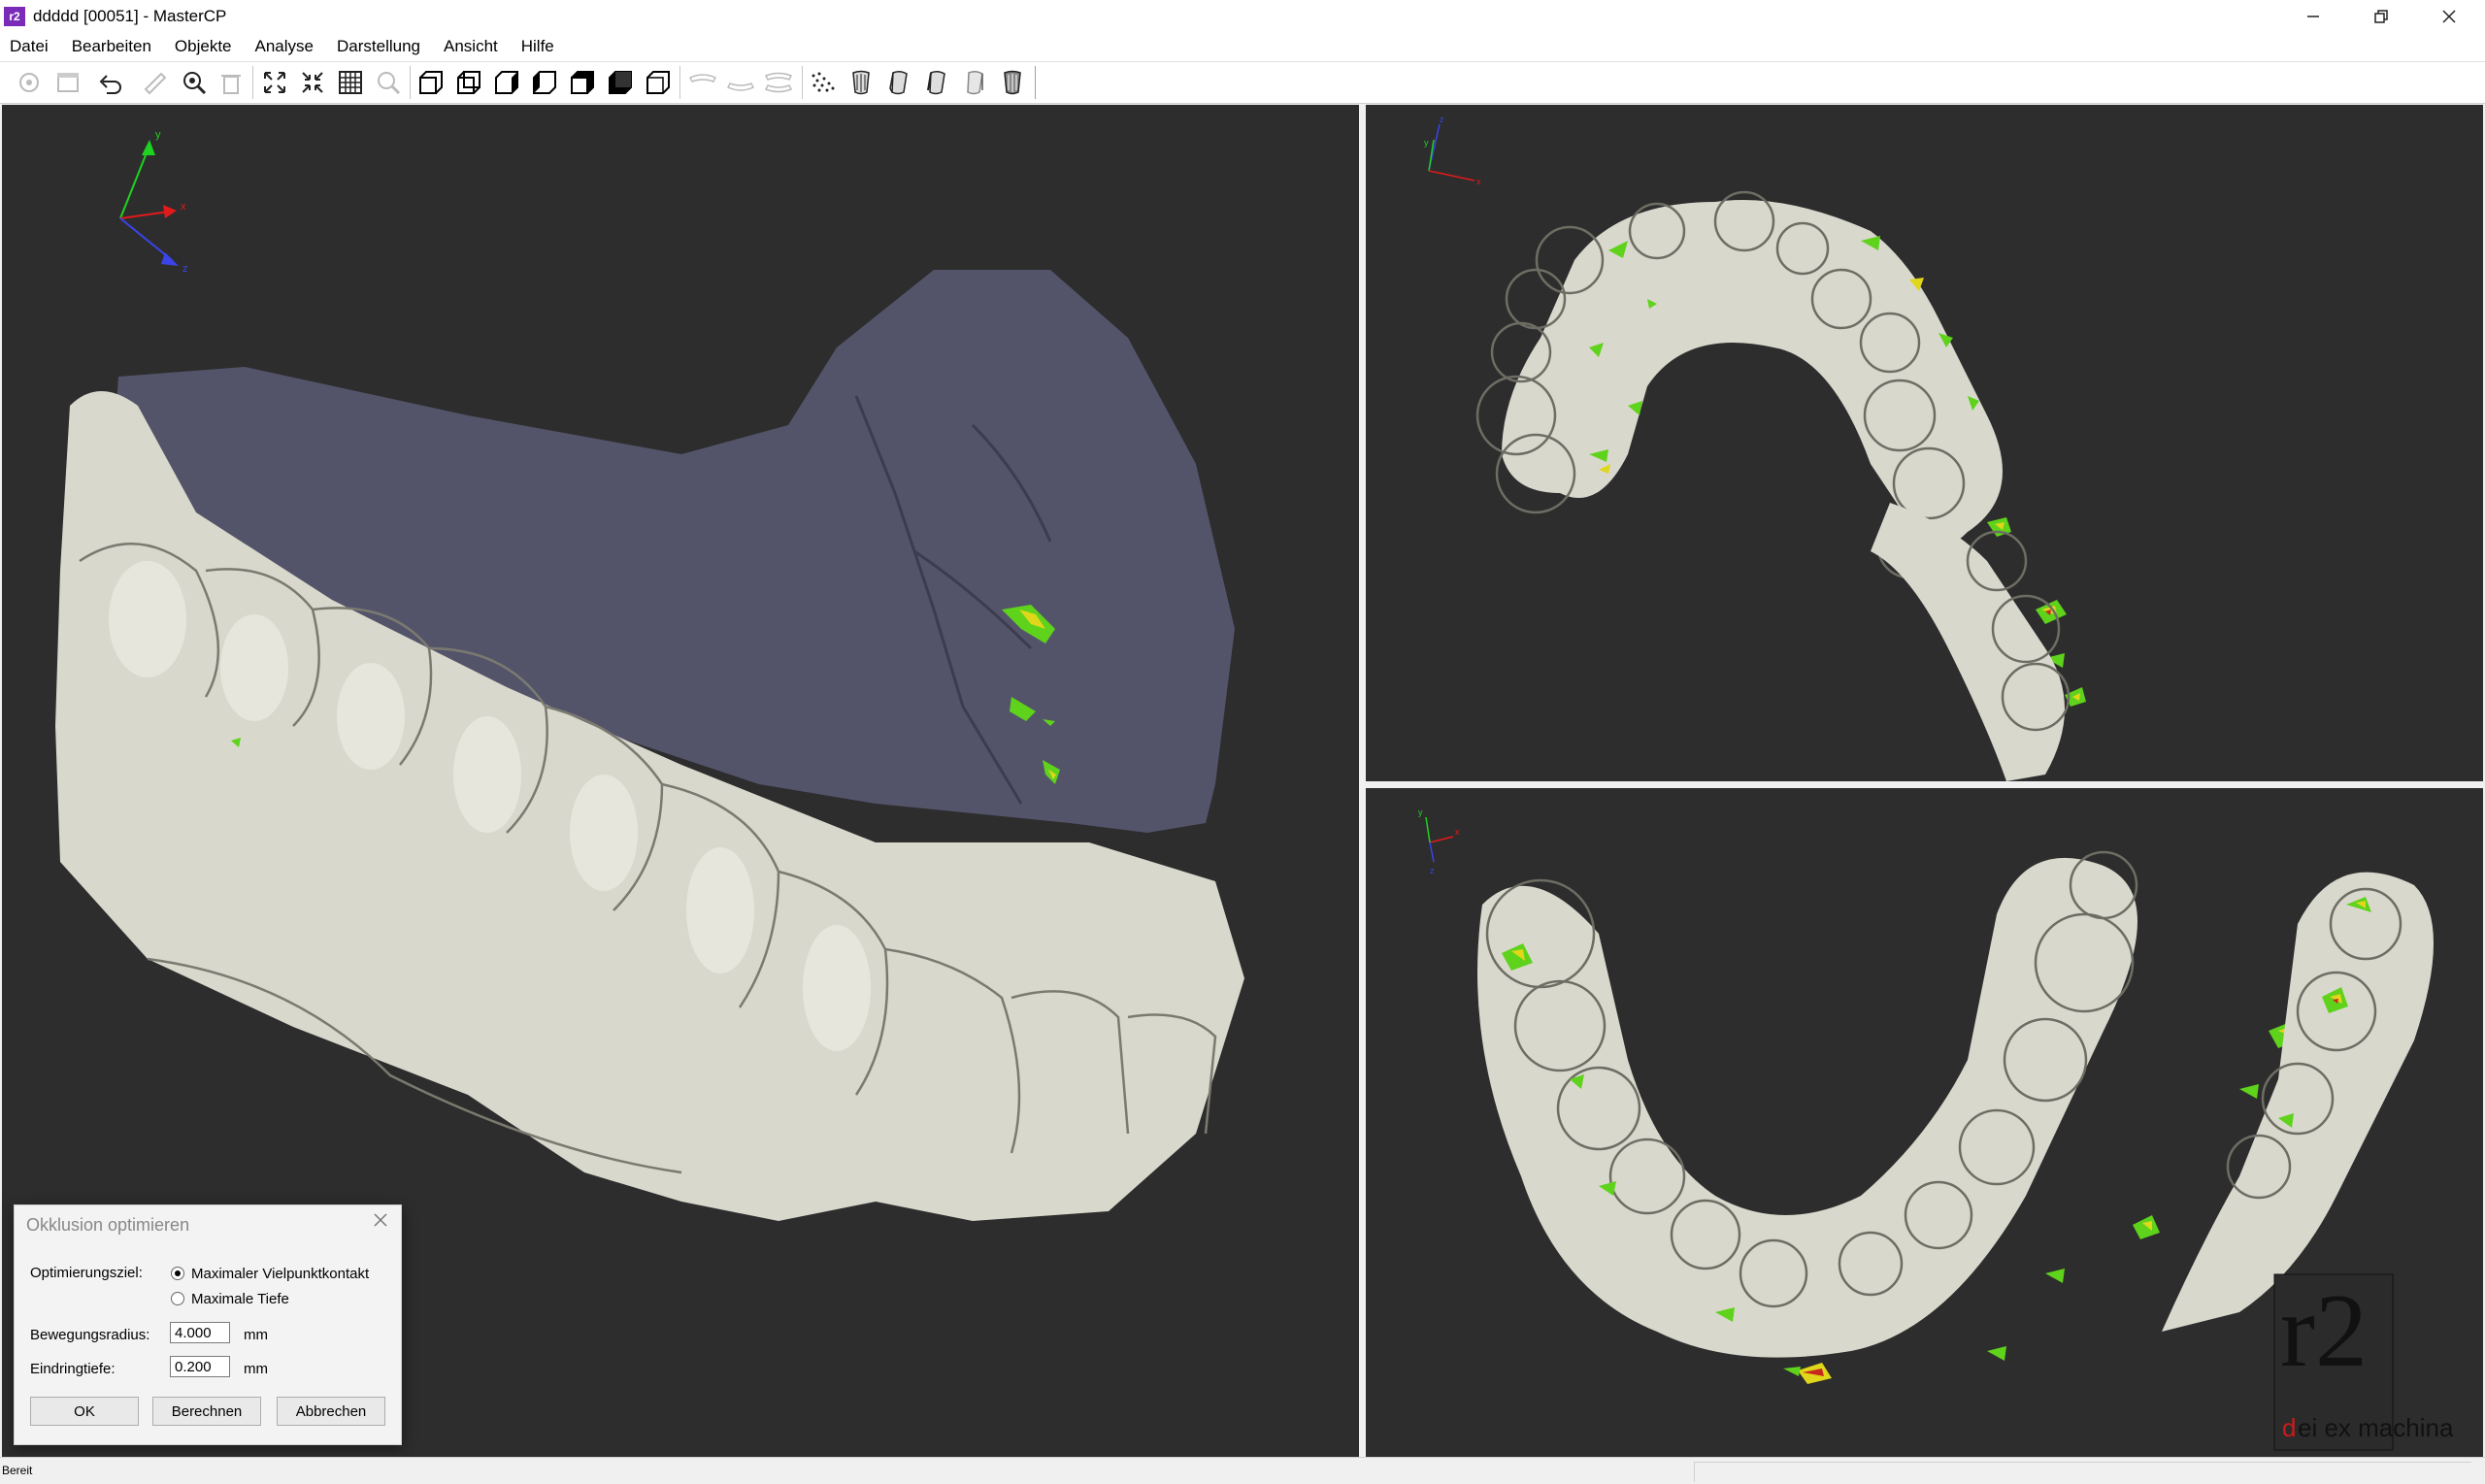 Image resolution: width=2485 pixels, height=1484 pixels. I want to click on menu-bearbeiten: Bearbeiten, so click(112, 46).